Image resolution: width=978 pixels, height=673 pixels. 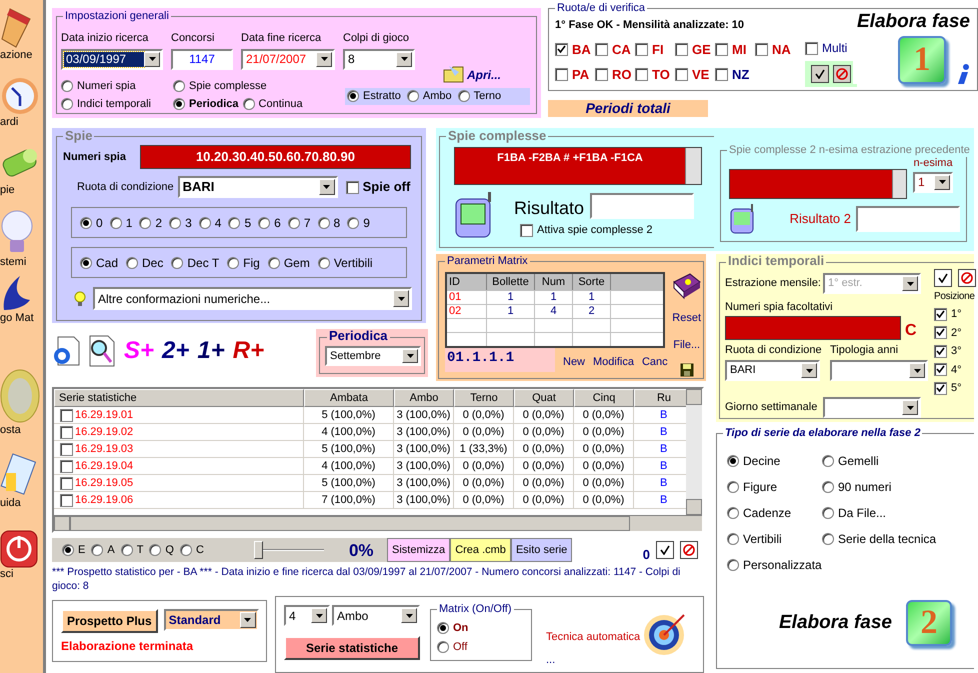 I want to click on action-button: Crea .cmb, so click(x=480, y=550).